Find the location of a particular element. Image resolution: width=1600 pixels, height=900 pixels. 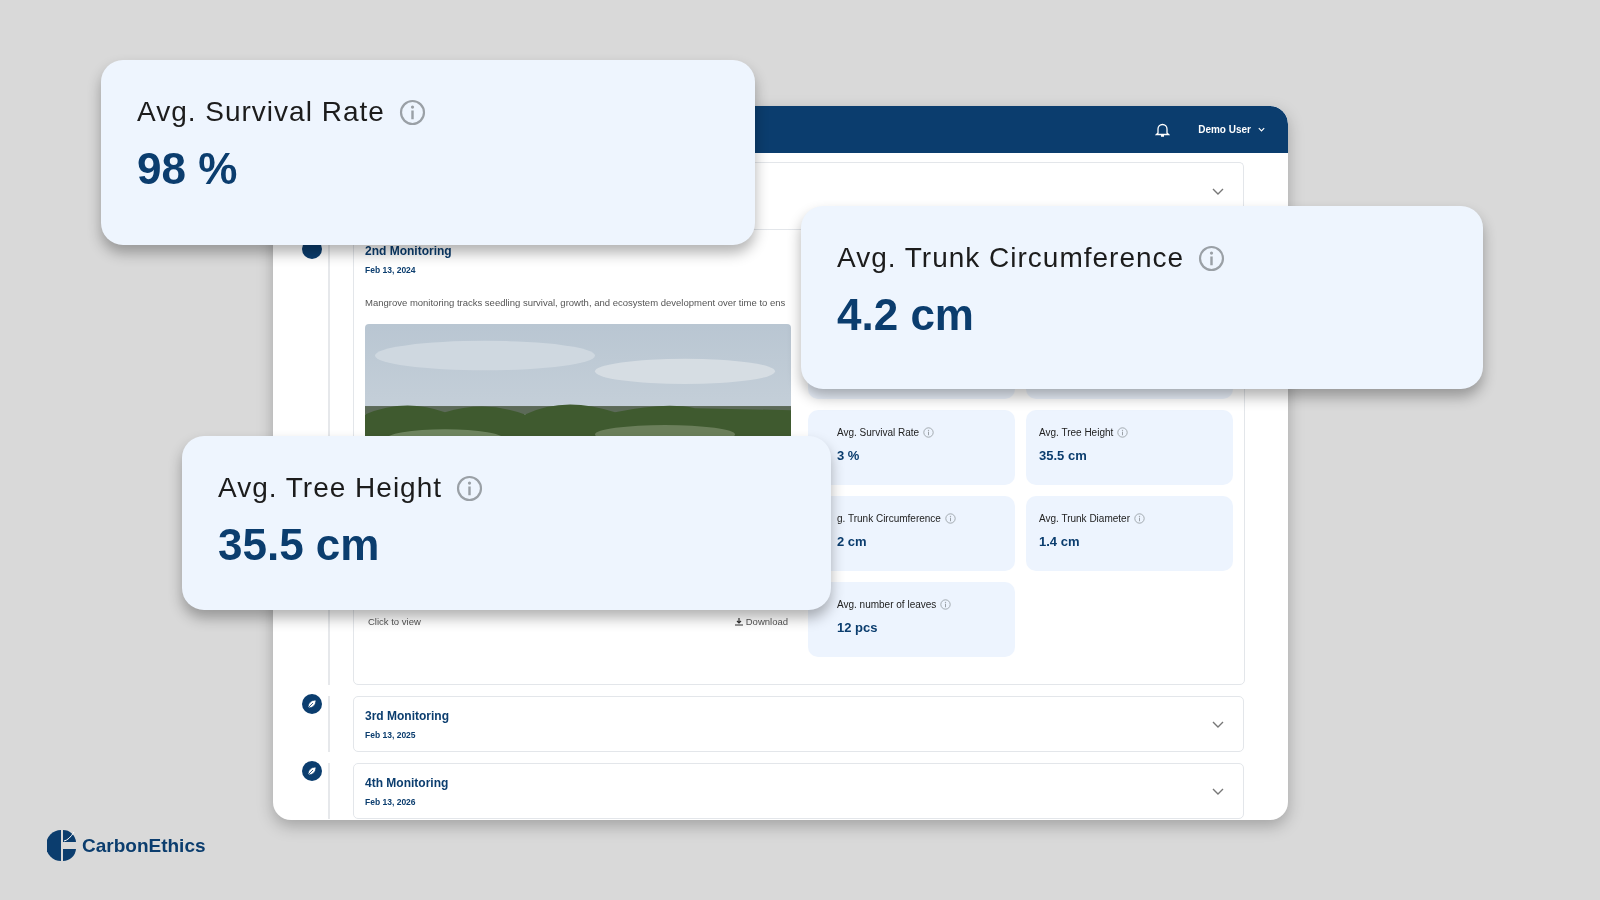

monitoring-title: 3rd Monitoring is located at coordinates (407, 715).